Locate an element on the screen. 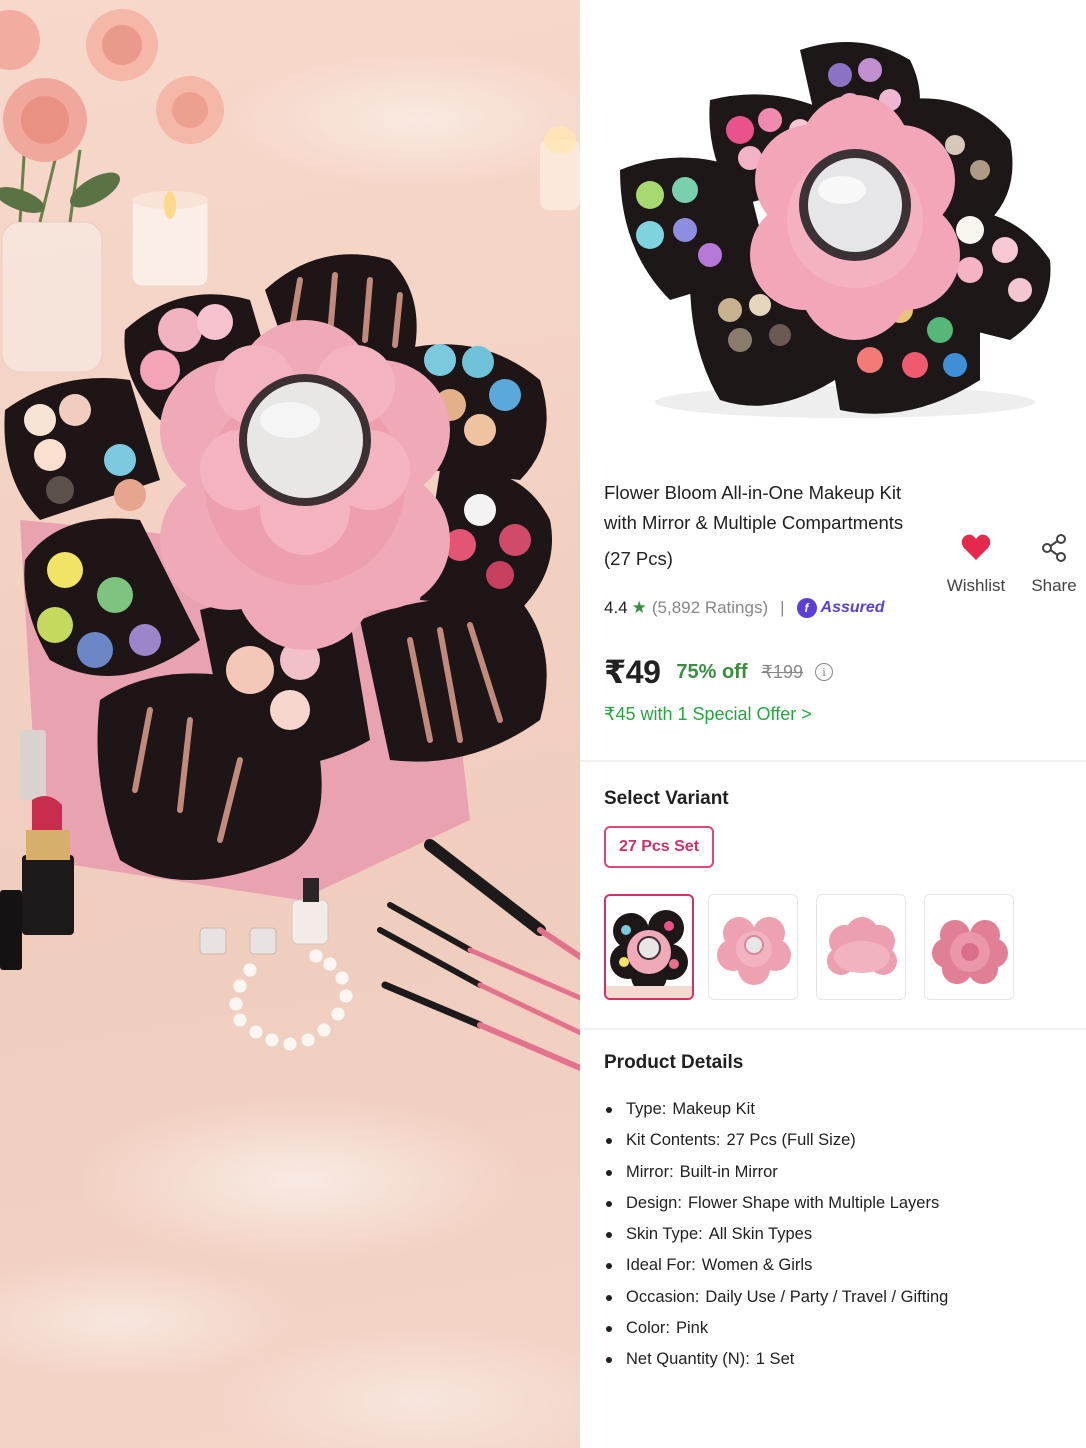  detail-item: Design: Flower Shape with Multiple Layers is located at coordinates (776, 1203).